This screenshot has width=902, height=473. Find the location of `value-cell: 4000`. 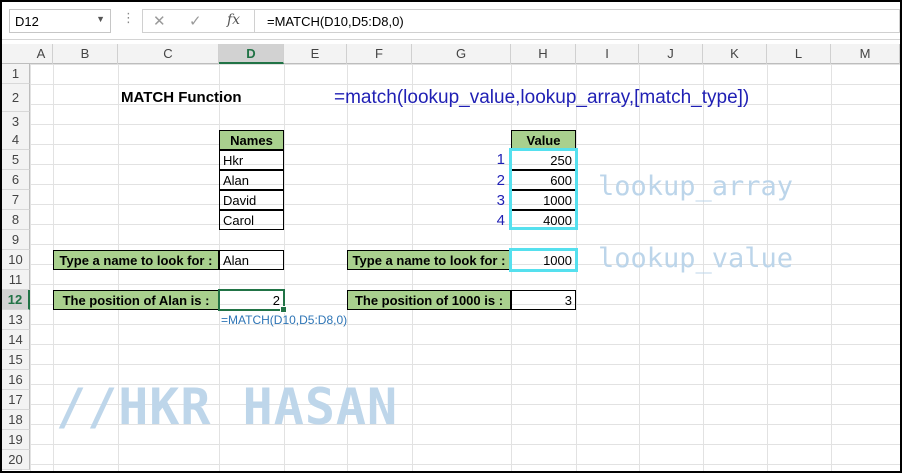

value-cell: 4000 is located at coordinates (543, 220).